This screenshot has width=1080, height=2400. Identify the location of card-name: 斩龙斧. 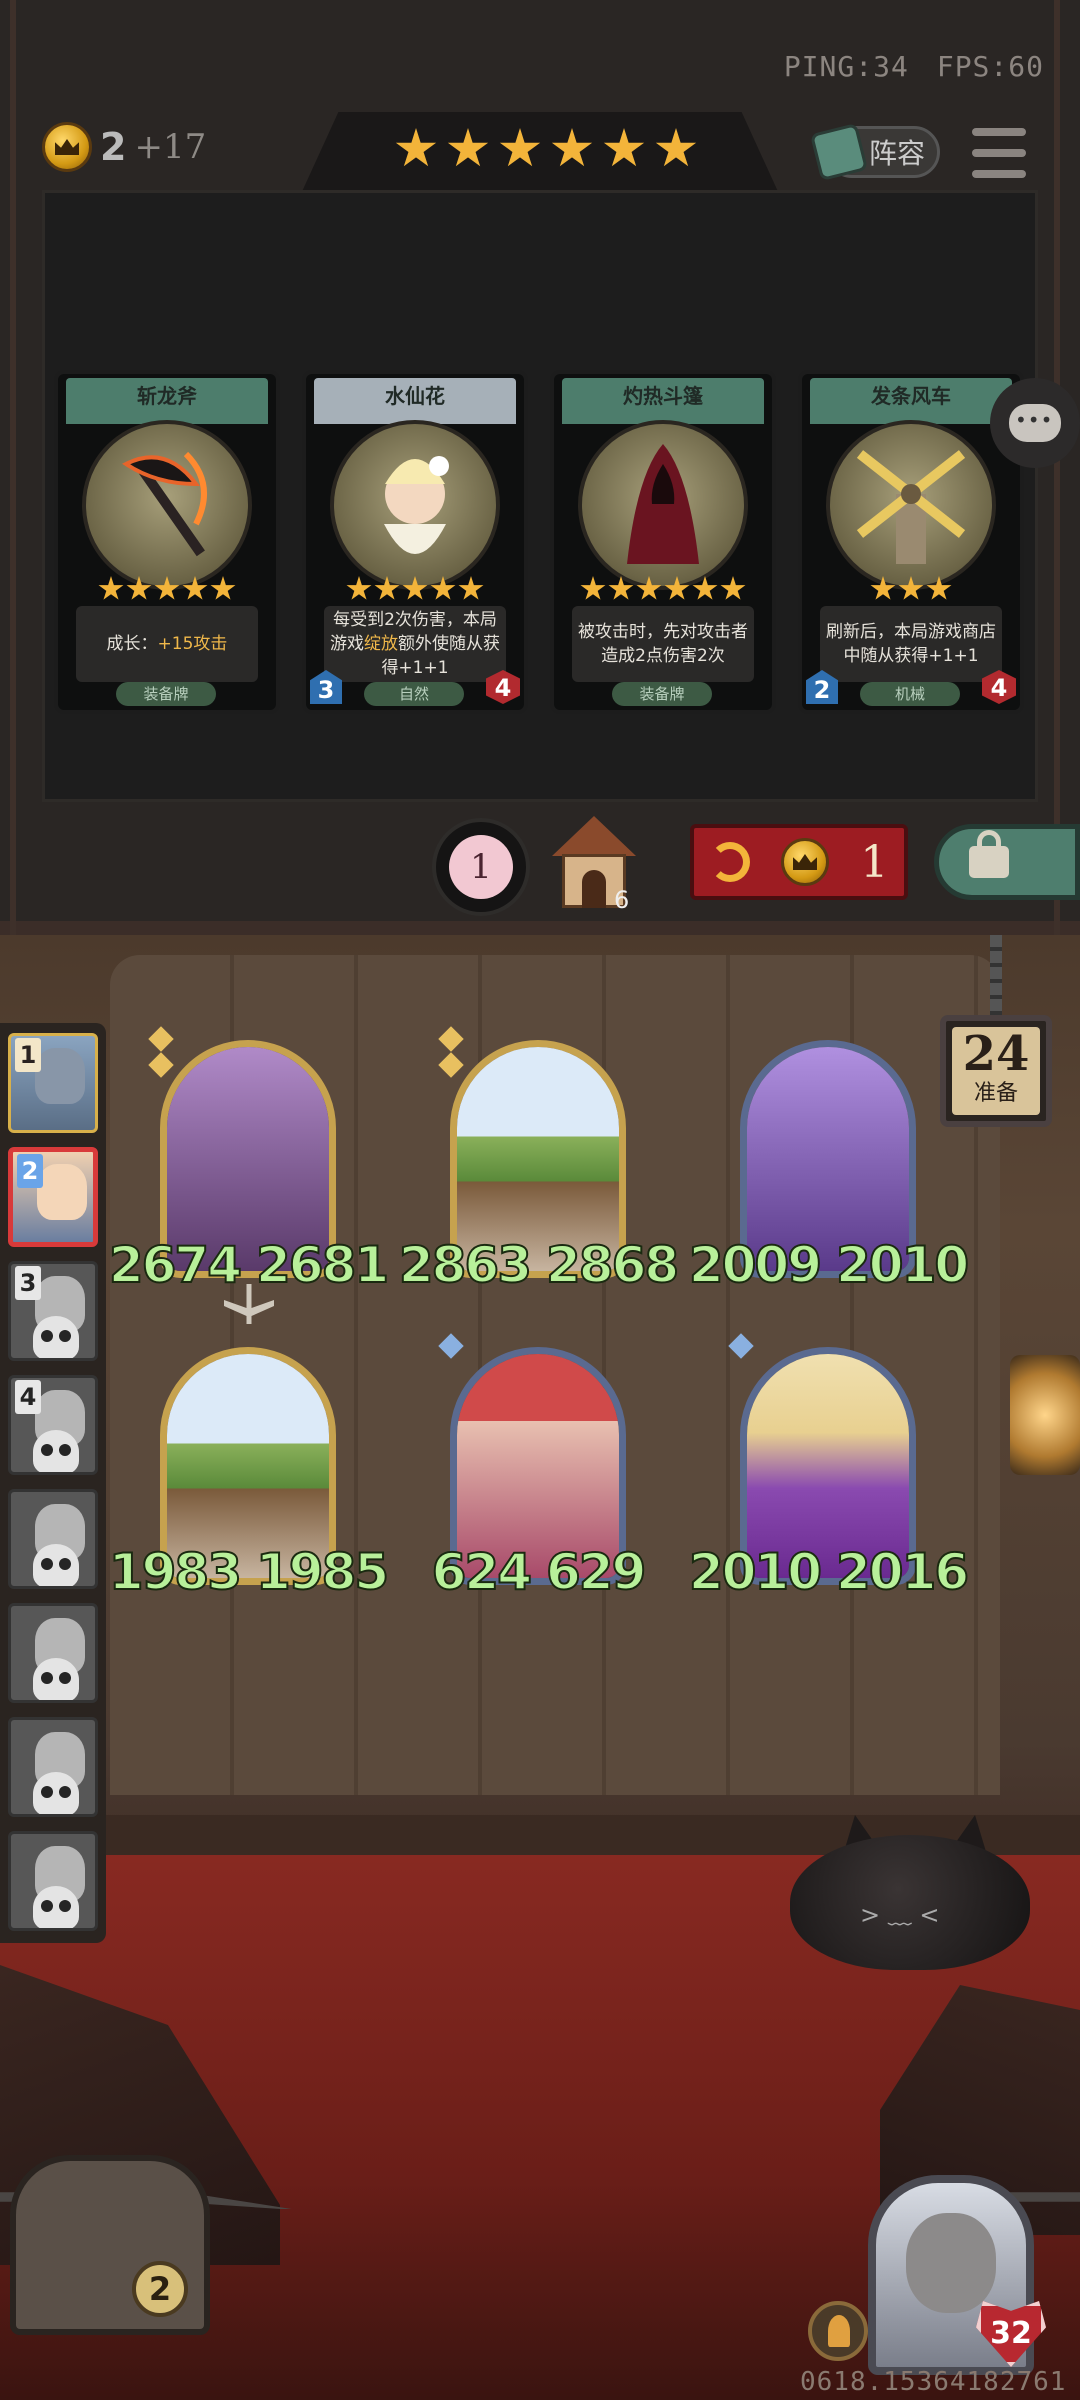
(167, 396).